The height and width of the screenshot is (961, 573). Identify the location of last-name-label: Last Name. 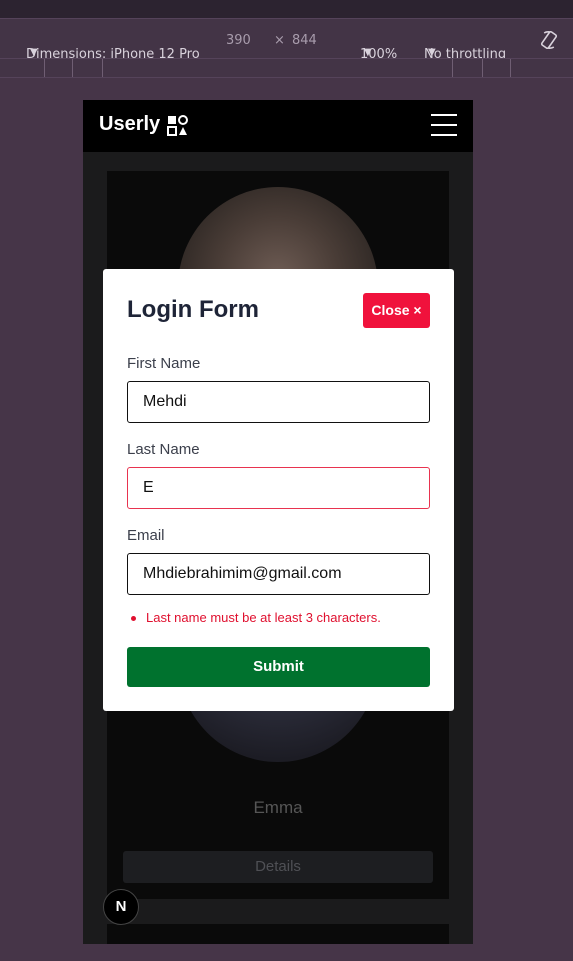
(163, 449).